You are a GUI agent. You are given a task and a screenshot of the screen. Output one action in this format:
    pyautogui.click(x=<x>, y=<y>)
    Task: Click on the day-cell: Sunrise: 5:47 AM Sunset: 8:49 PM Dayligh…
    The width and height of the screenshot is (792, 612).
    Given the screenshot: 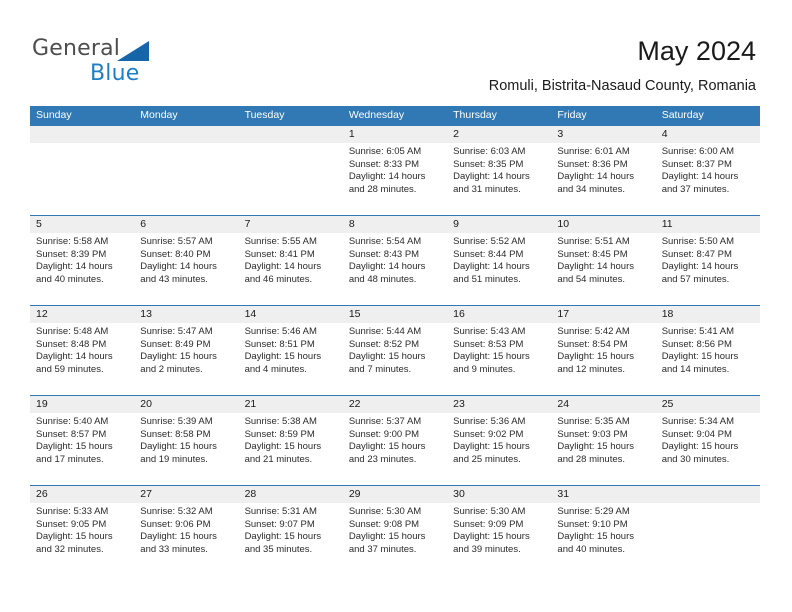 What is the action you would take?
    pyautogui.click(x=186, y=359)
    